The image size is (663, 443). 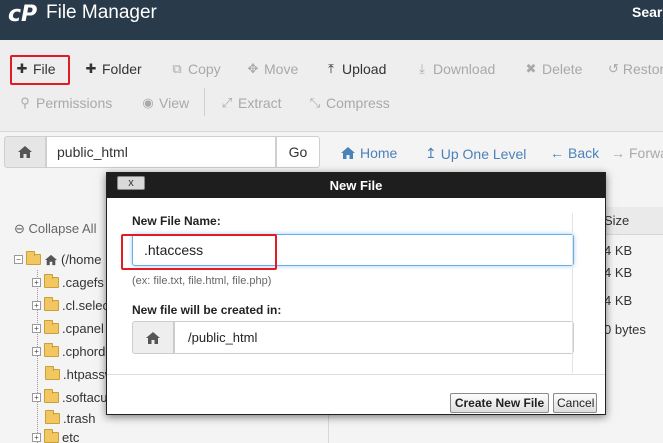 What do you see at coordinates (298, 152) in the screenshot?
I see `go-button: Go` at bounding box center [298, 152].